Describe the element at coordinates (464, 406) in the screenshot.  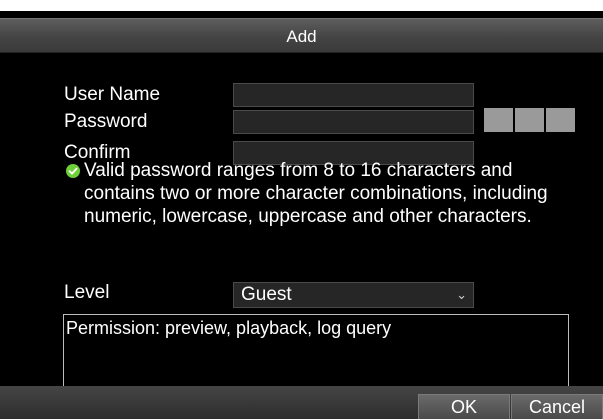
I see `ok-button: OK` at that location.